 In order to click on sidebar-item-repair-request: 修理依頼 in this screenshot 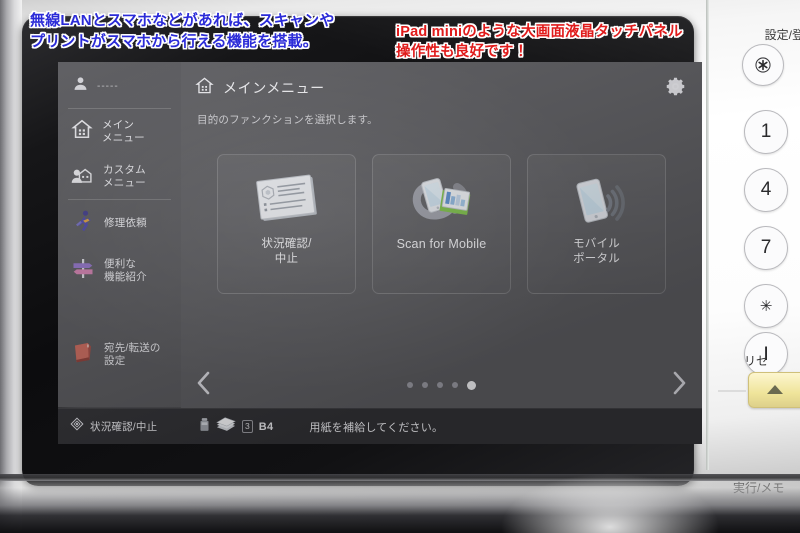, I will do `click(119, 223)`.